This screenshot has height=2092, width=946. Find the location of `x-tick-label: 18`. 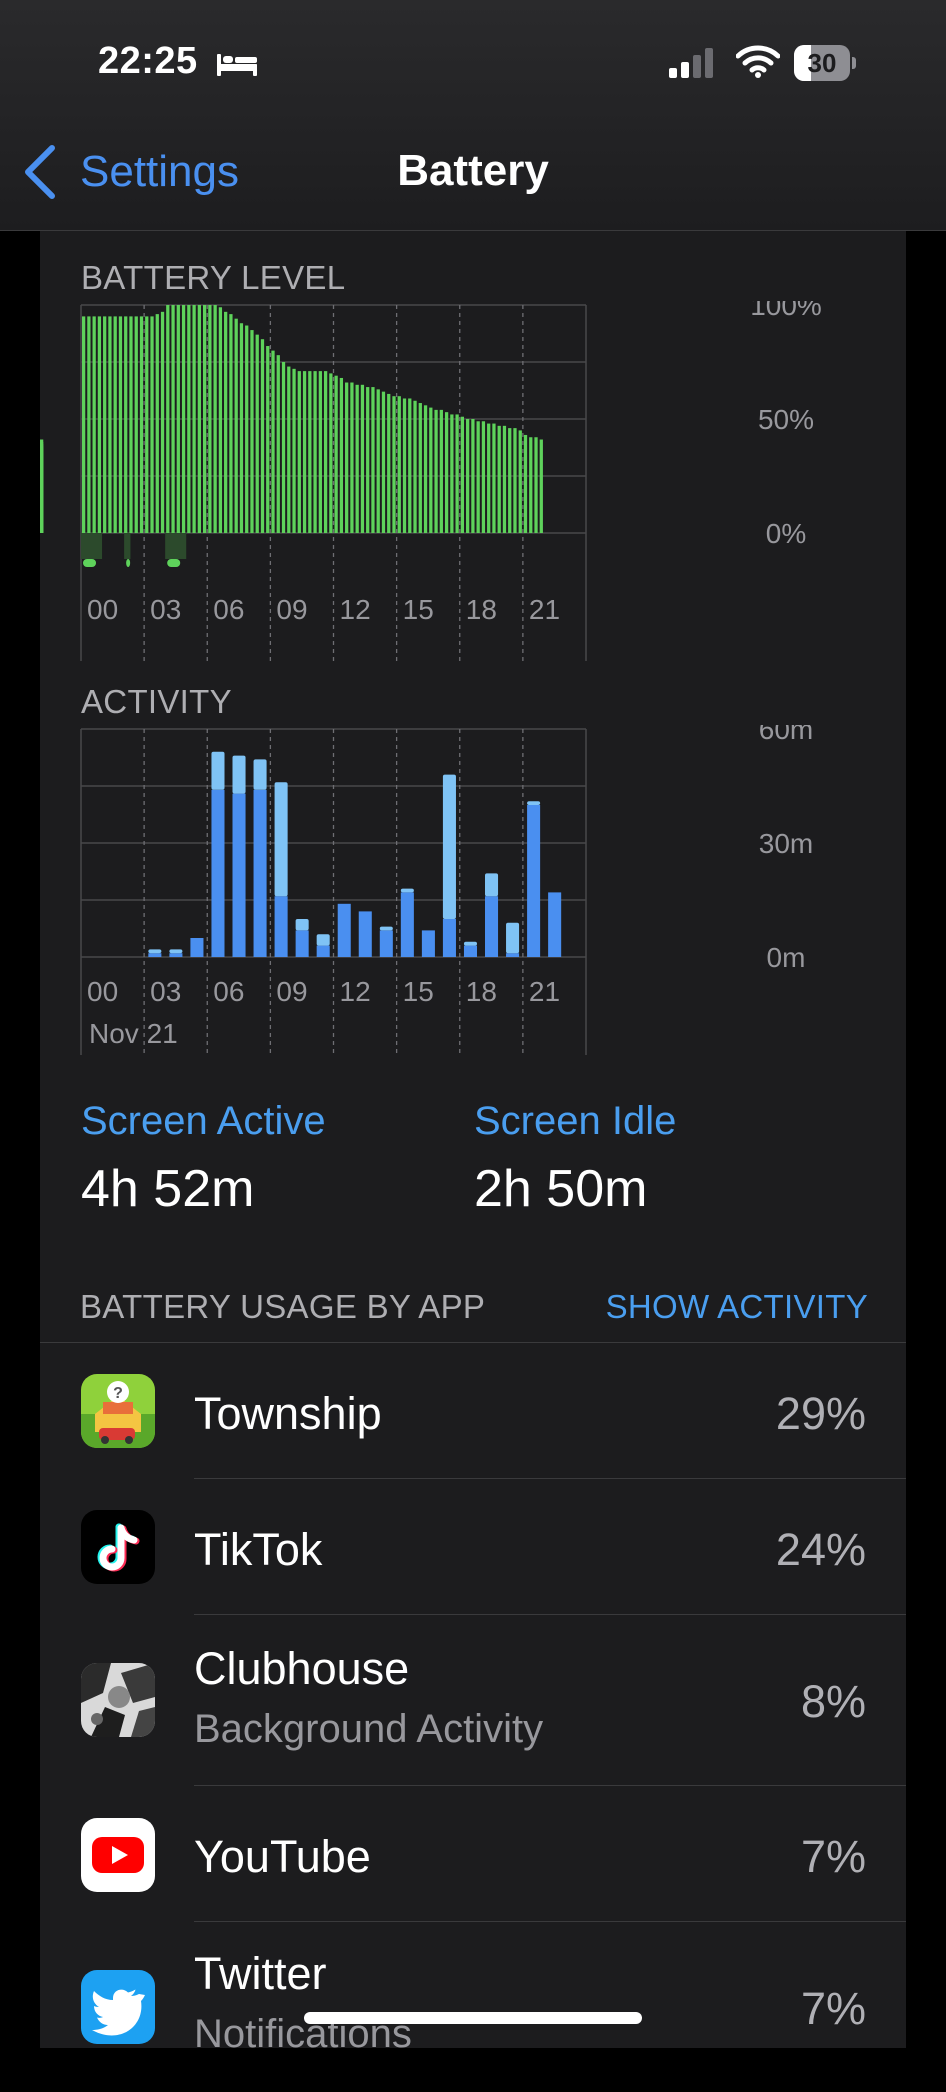

x-tick-label: 18 is located at coordinates (481, 991).